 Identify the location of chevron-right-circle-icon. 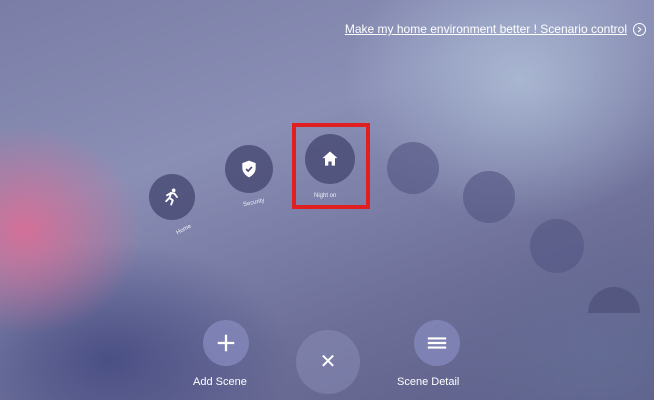
(639, 29).